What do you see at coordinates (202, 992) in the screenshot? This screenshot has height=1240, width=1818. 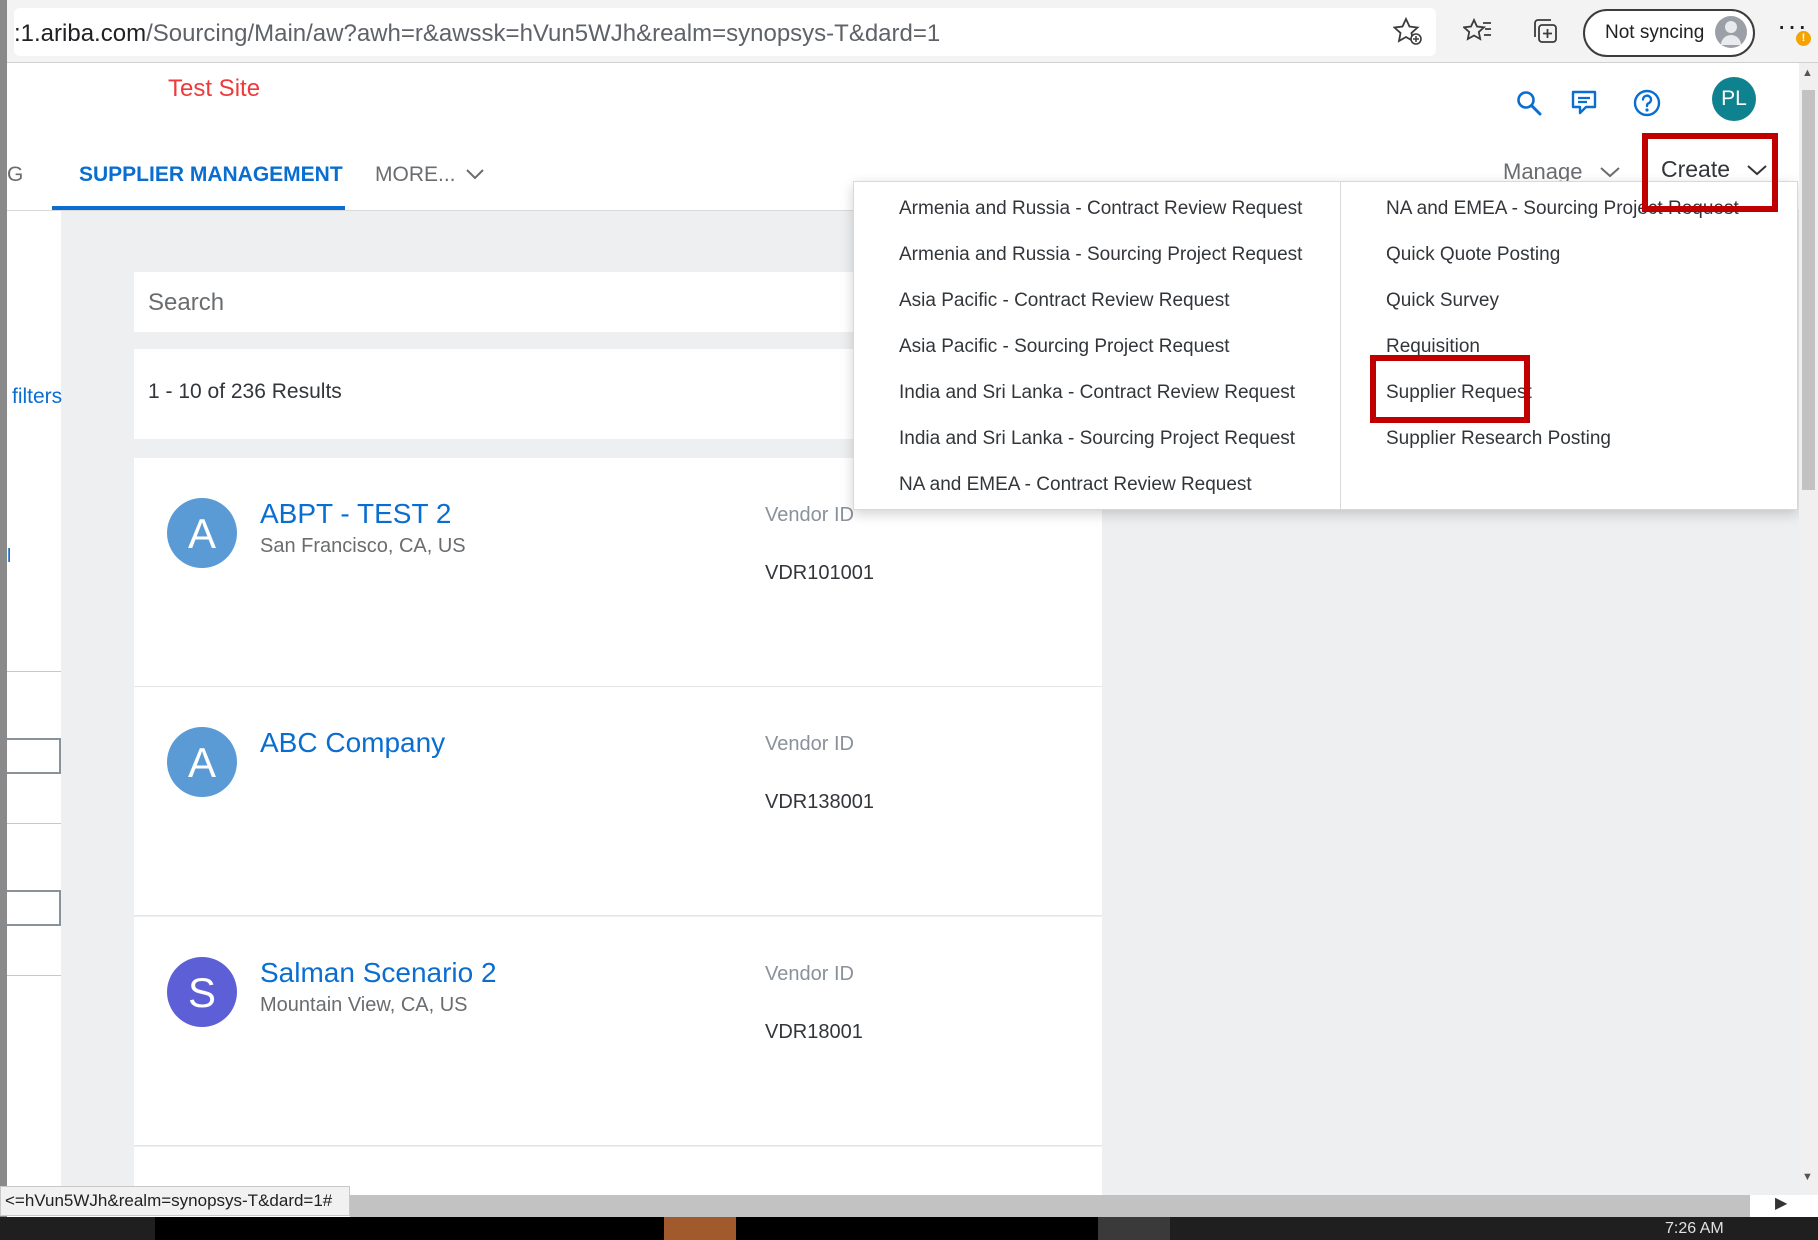 I see `supplier-avatar: S` at bounding box center [202, 992].